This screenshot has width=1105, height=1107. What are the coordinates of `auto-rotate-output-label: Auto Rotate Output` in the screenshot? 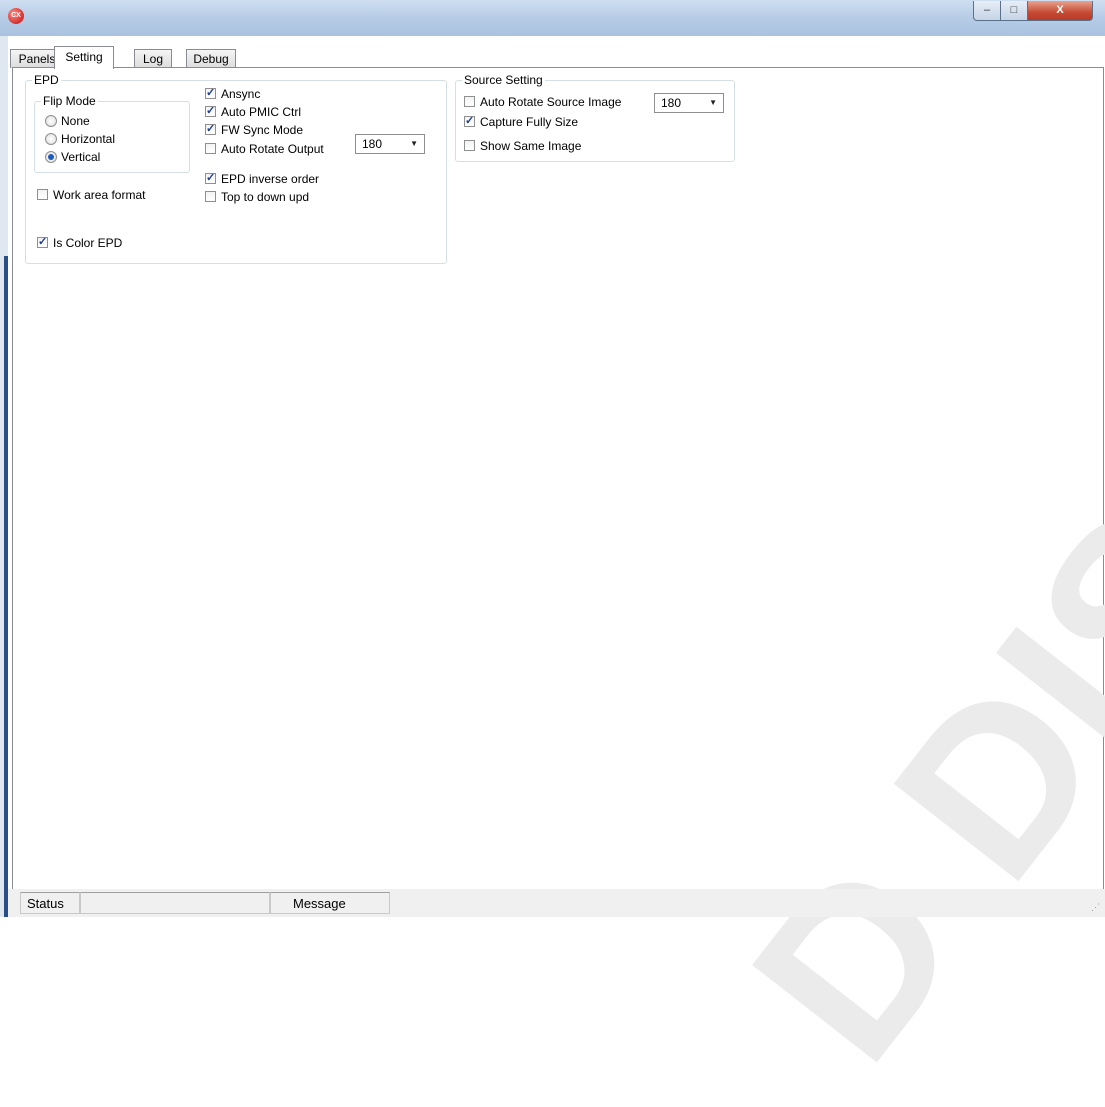 It's located at (272, 149).